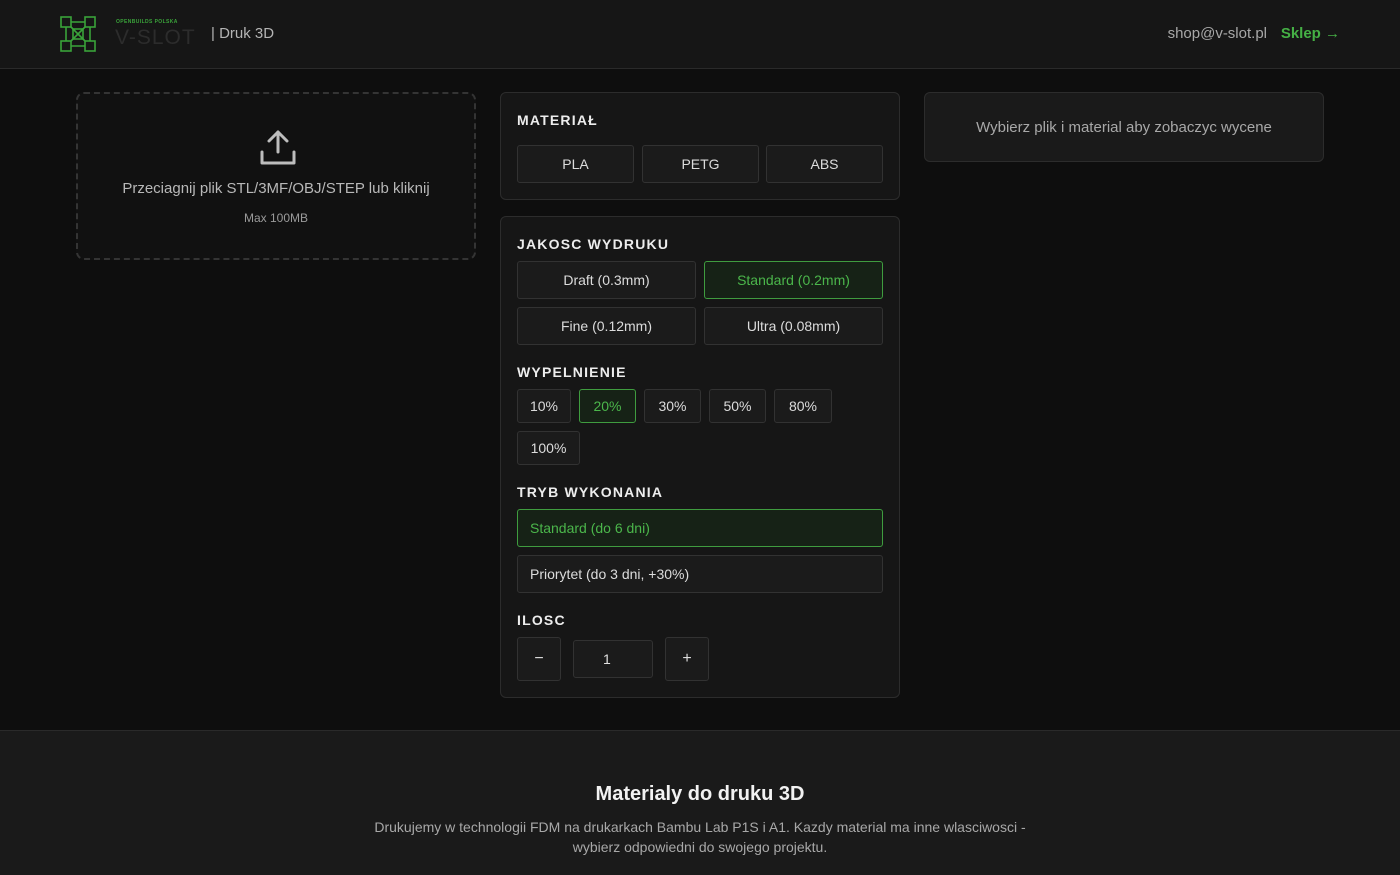 The height and width of the screenshot is (875, 1400). I want to click on brand-small-text: OPENBUILDS POLSKA, so click(147, 22).